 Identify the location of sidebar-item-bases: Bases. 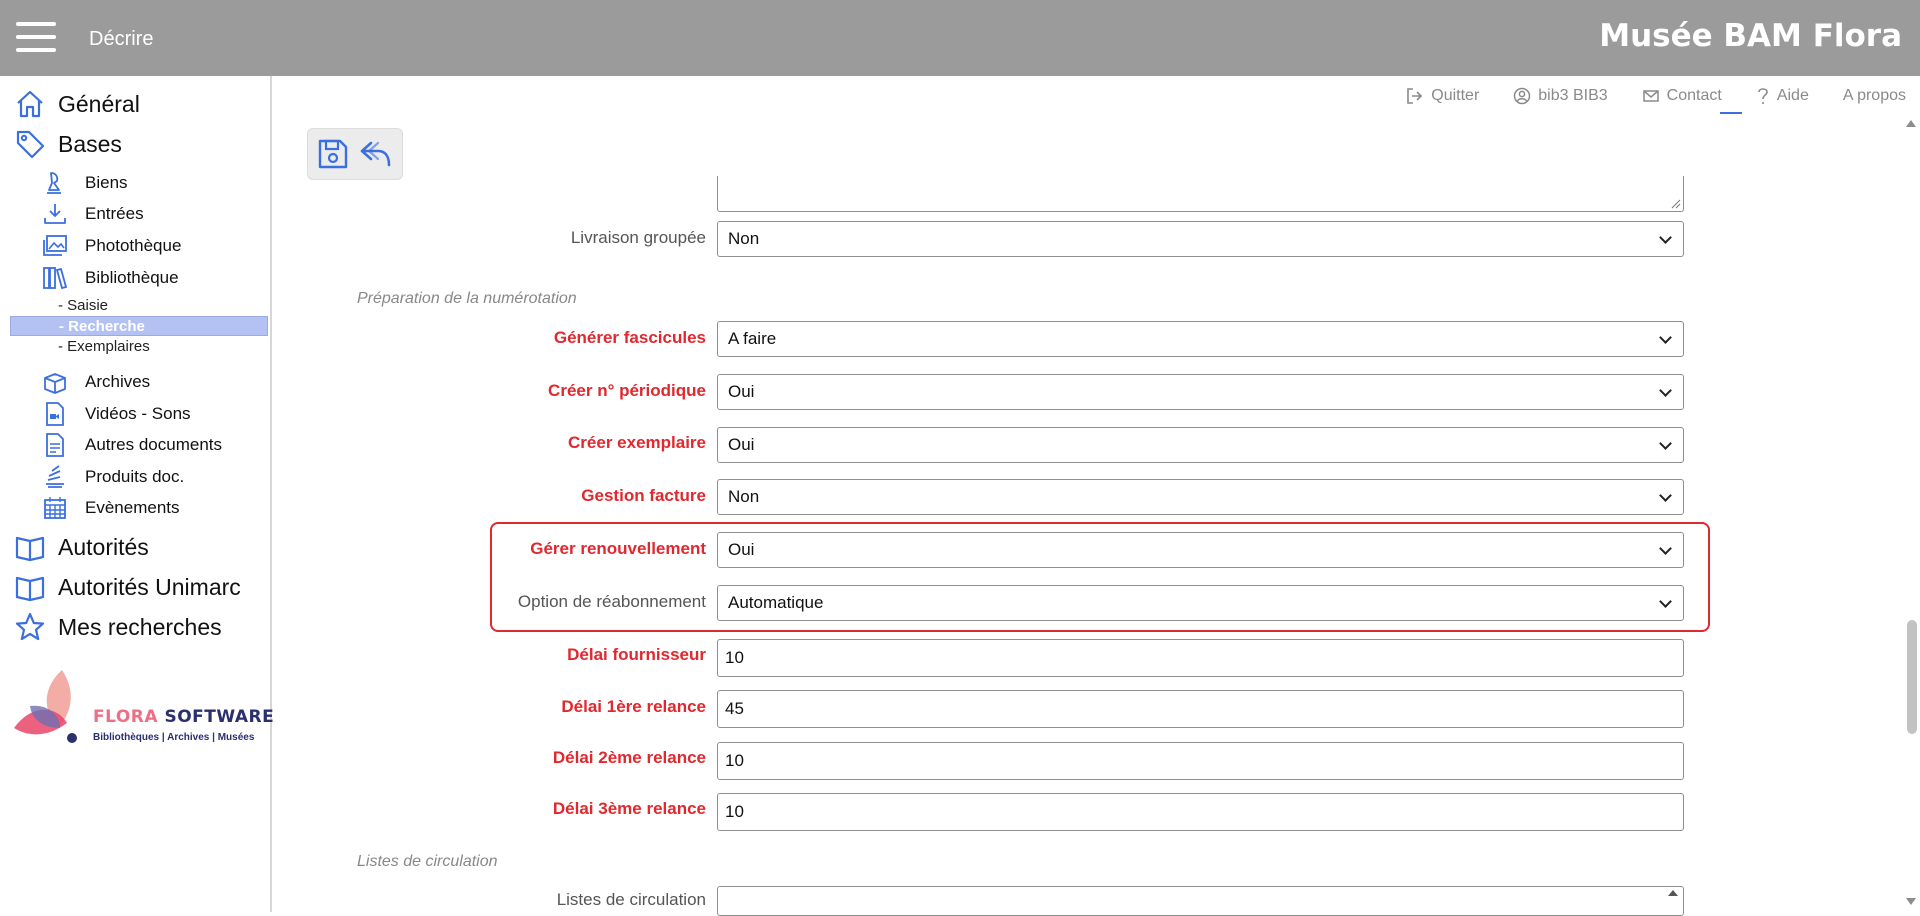
(68, 144).